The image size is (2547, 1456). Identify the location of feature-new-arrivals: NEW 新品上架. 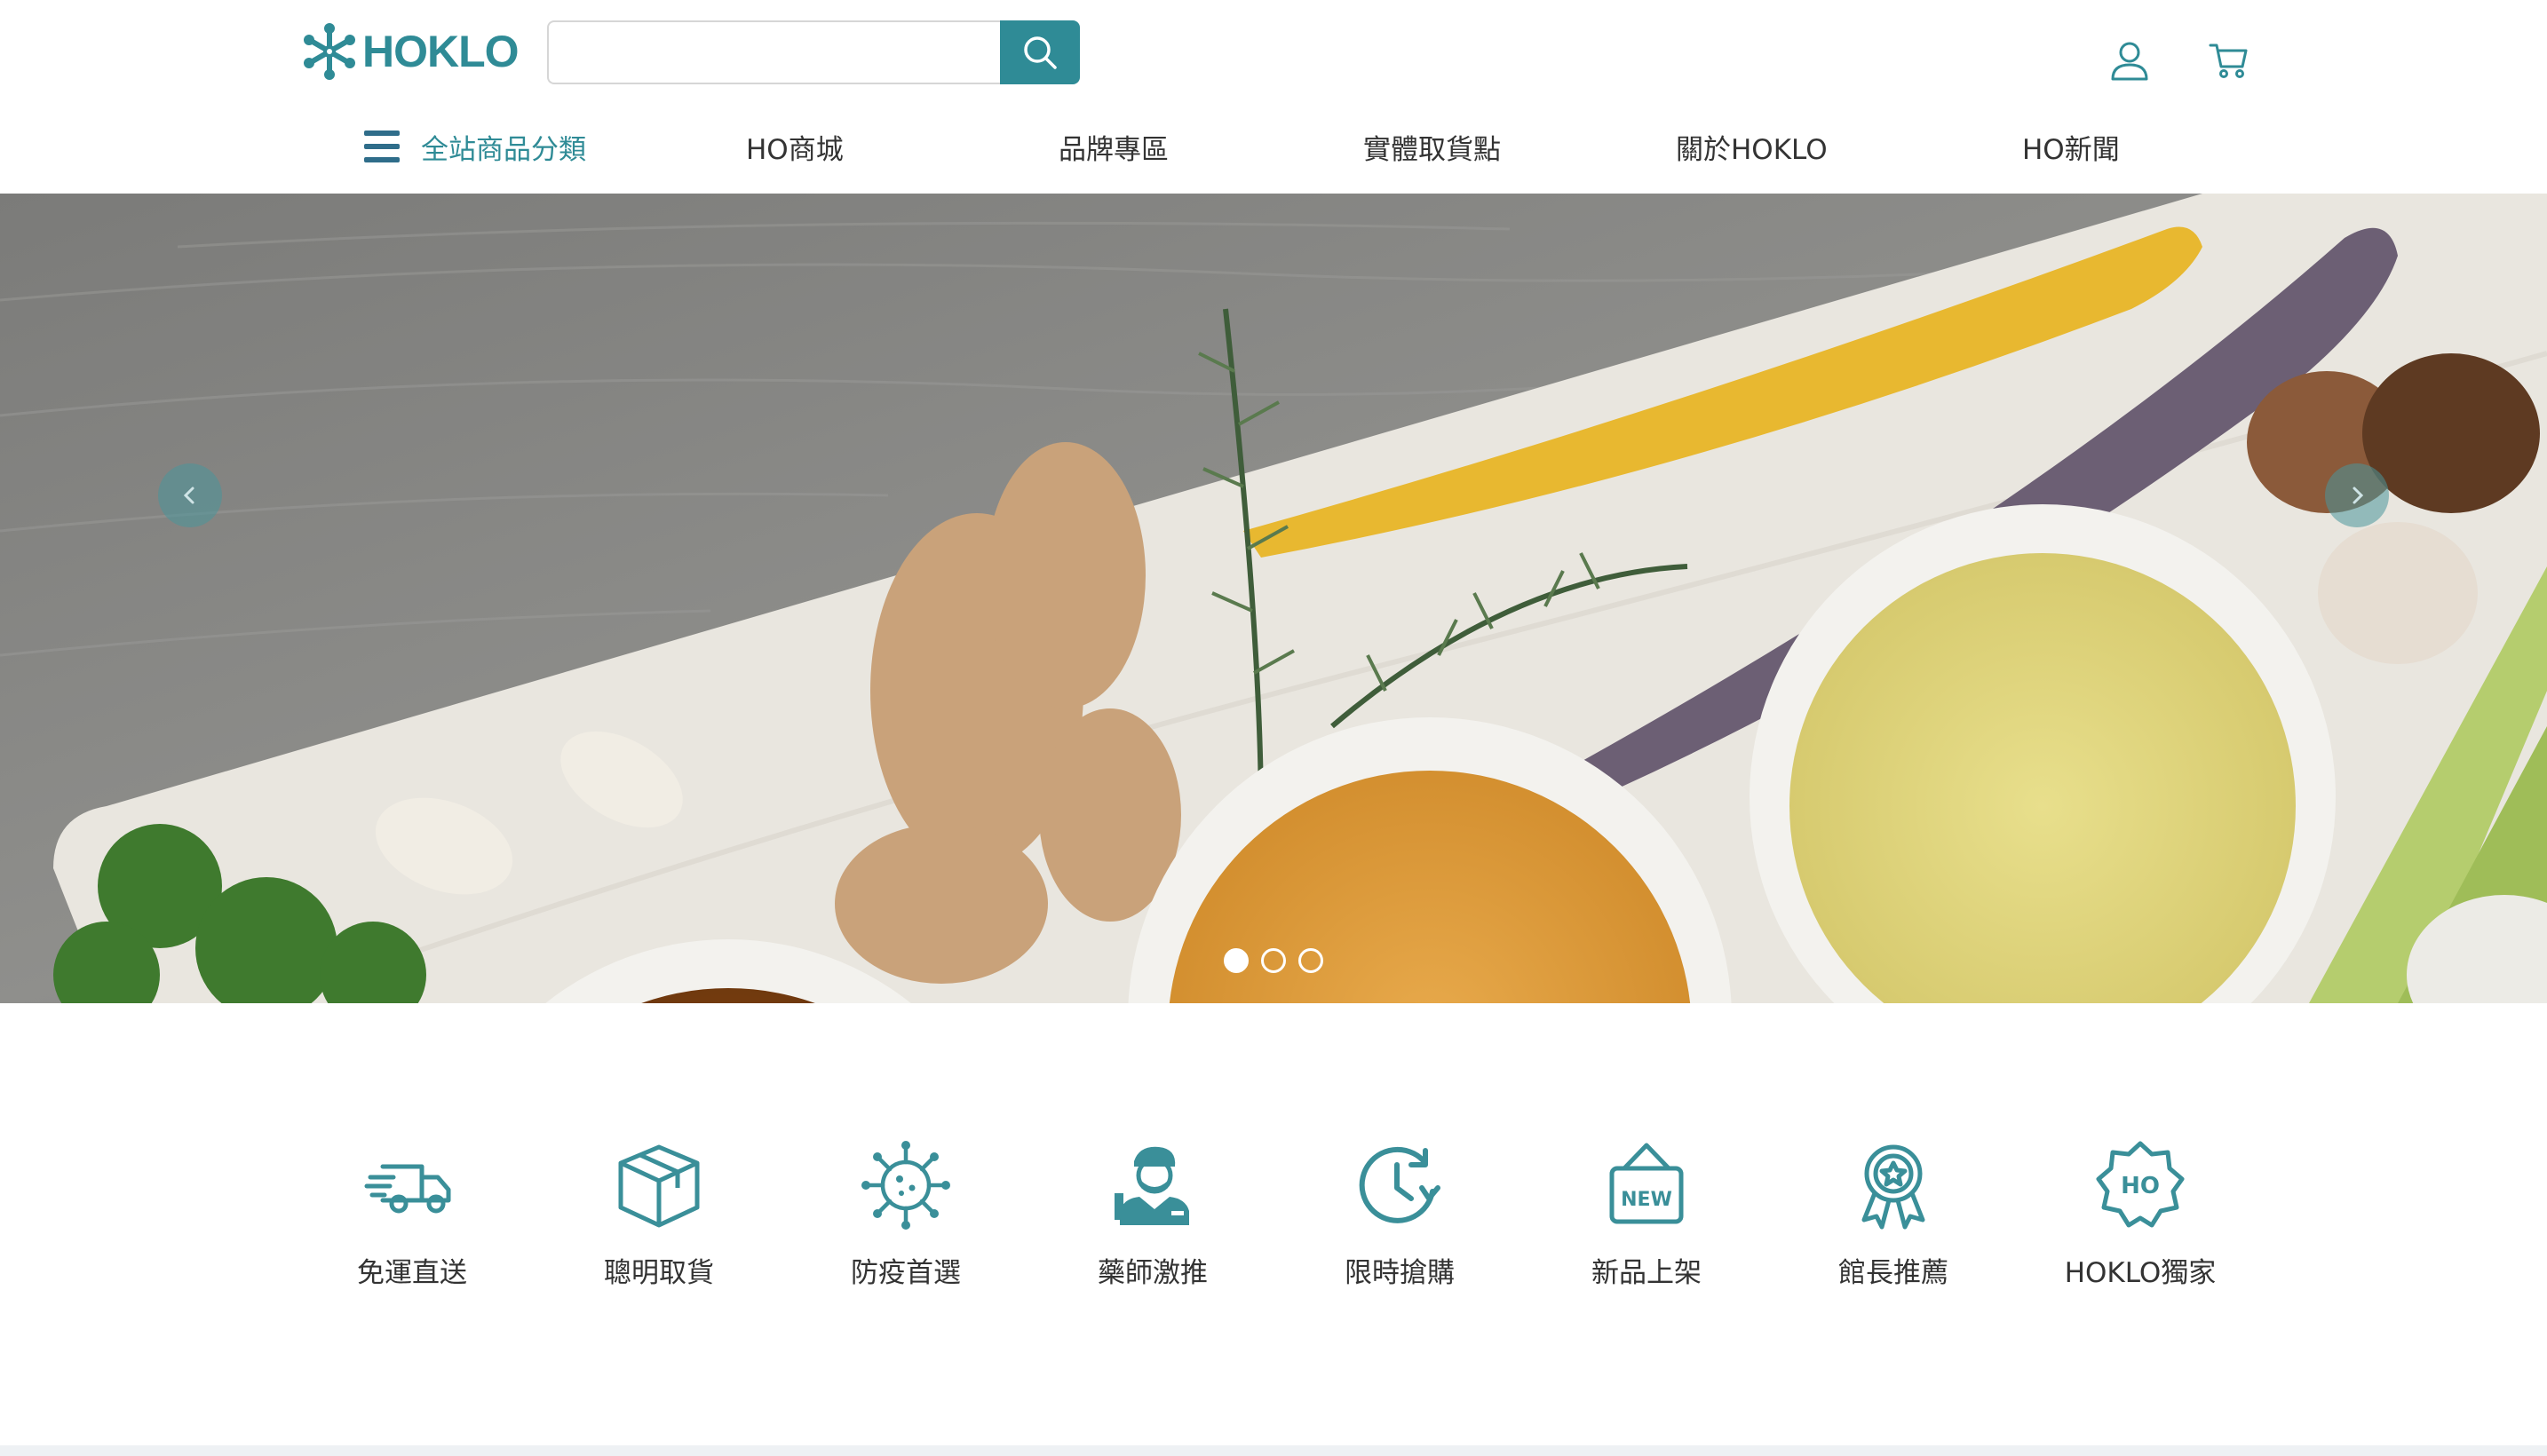
(1646, 1213).